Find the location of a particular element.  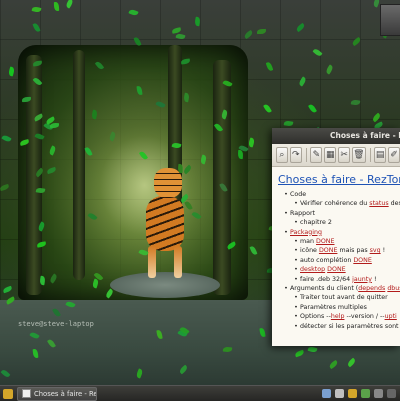

todo-text: Rapport is located at coordinates (302, 213).